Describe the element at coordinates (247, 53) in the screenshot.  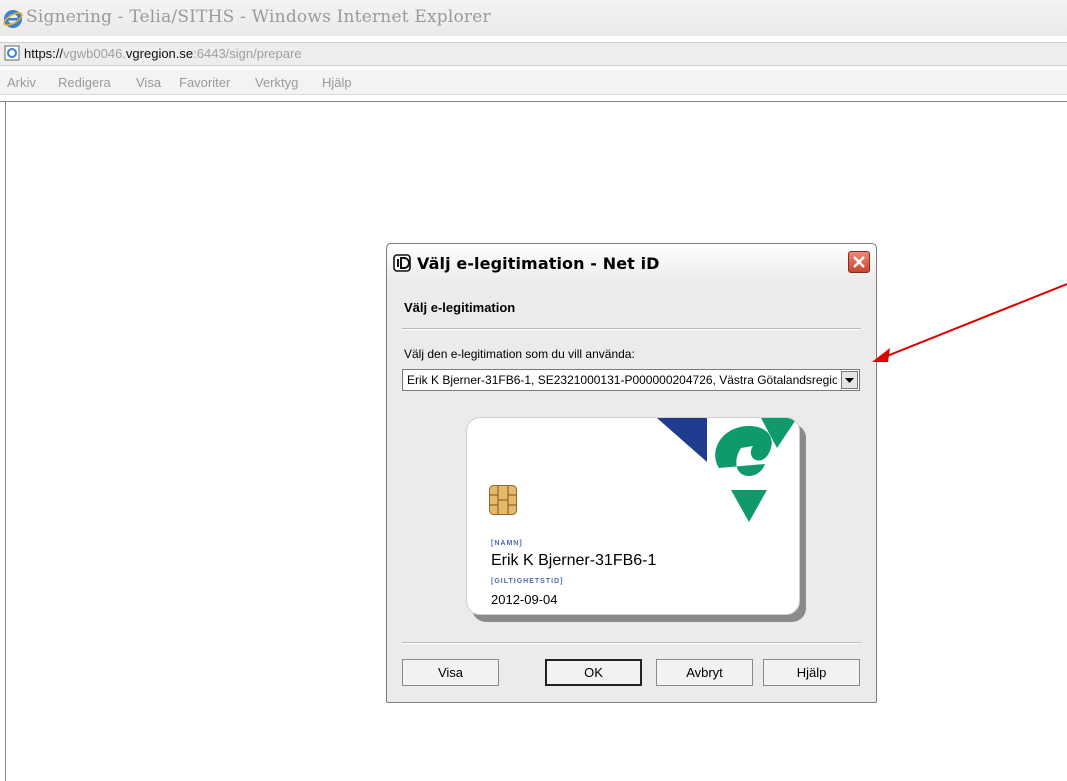
I see `url-path: :6443/sign/prepare` at that location.